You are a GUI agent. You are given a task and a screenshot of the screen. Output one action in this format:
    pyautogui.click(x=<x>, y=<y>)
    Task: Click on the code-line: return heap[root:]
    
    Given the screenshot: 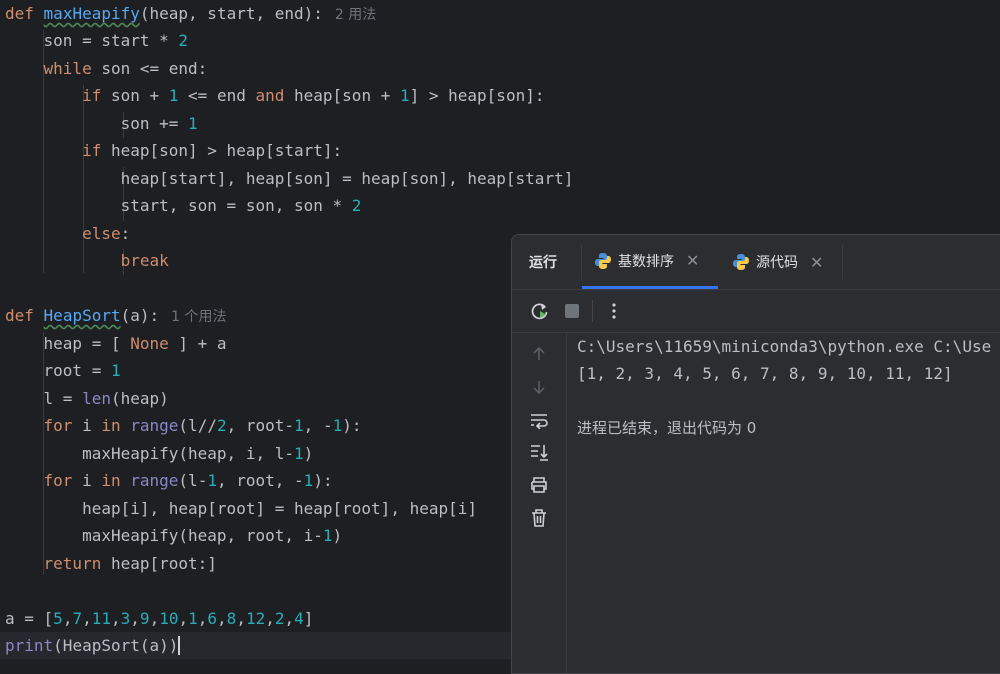 What is the action you would take?
    pyautogui.click(x=111, y=563)
    